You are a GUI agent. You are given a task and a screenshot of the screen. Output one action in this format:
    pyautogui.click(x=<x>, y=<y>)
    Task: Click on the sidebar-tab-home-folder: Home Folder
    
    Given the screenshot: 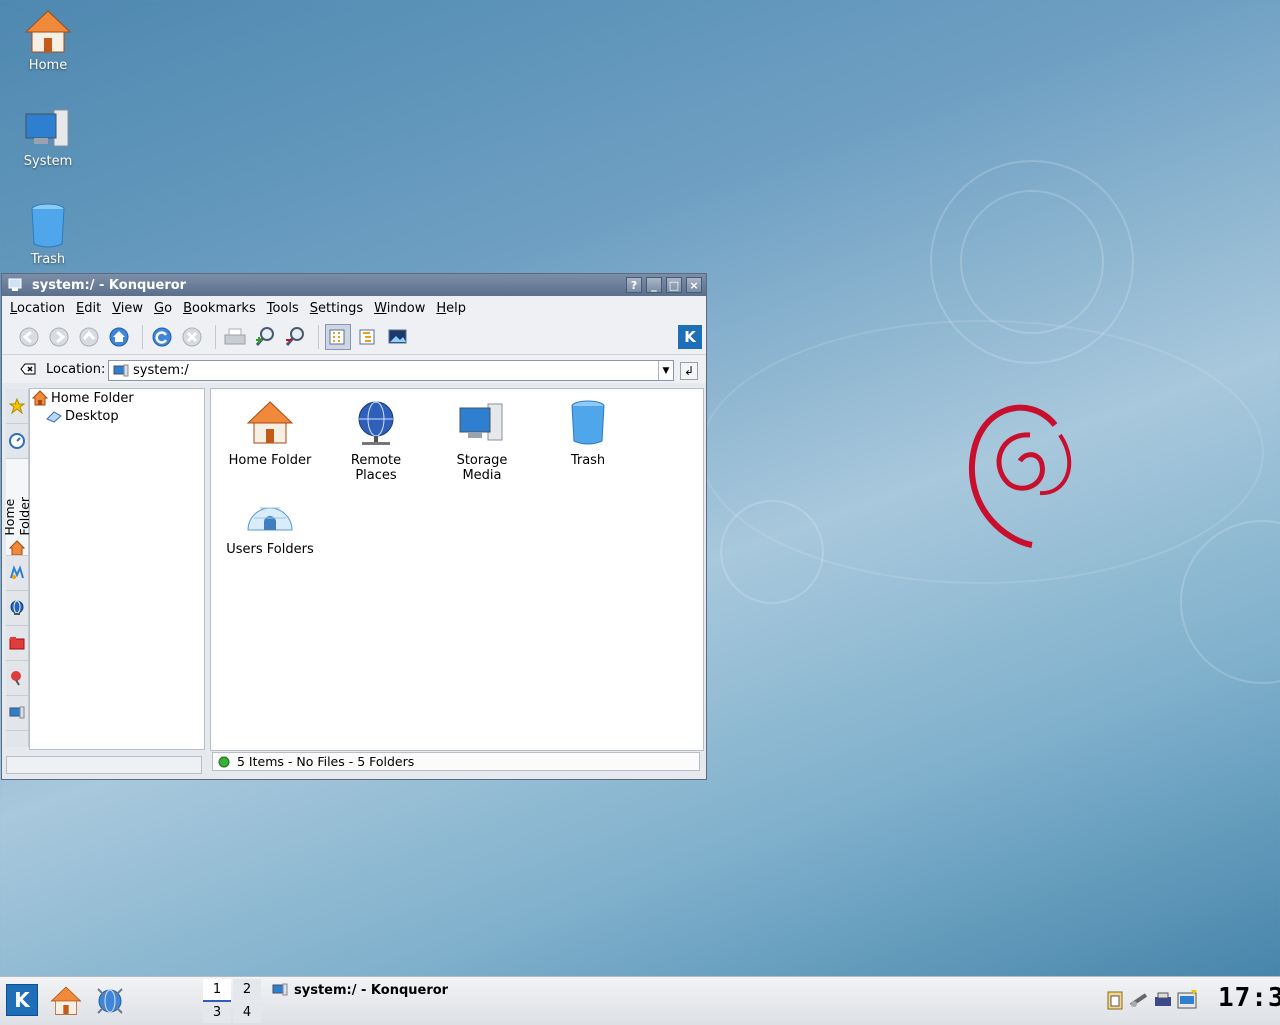 What is the action you would take?
    pyautogui.click(x=17, y=507)
    